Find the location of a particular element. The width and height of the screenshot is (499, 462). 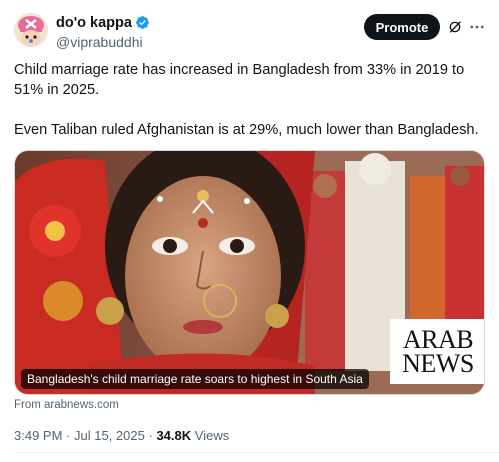

grok-icon is located at coordinates (455, 27).